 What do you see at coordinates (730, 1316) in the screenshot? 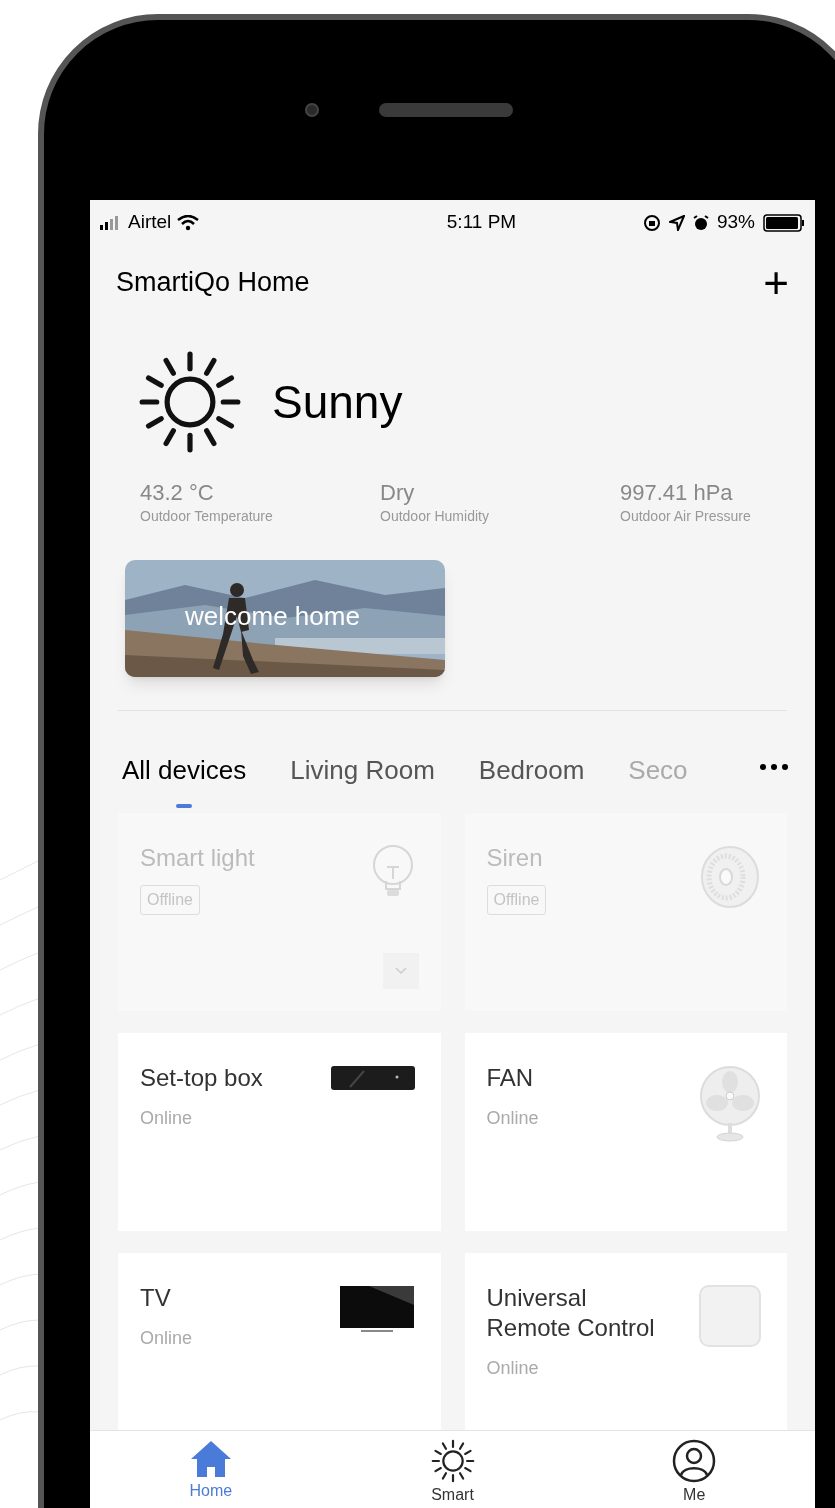
I see `square-hub-icon` at bounding box center [730, 1316].